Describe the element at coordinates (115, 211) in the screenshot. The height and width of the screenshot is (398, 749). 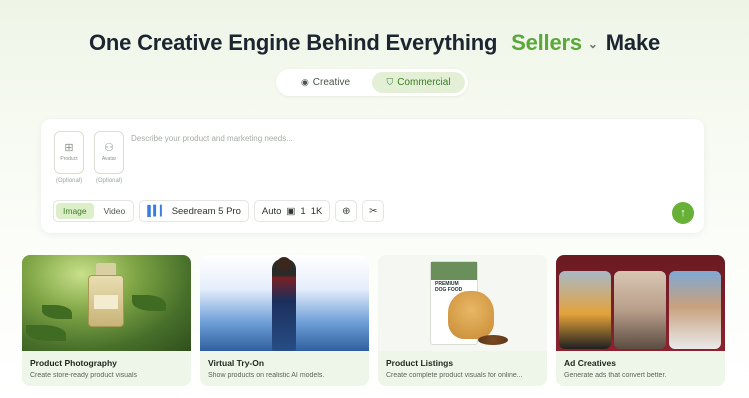
I see `media-video-option: Video` at that location.